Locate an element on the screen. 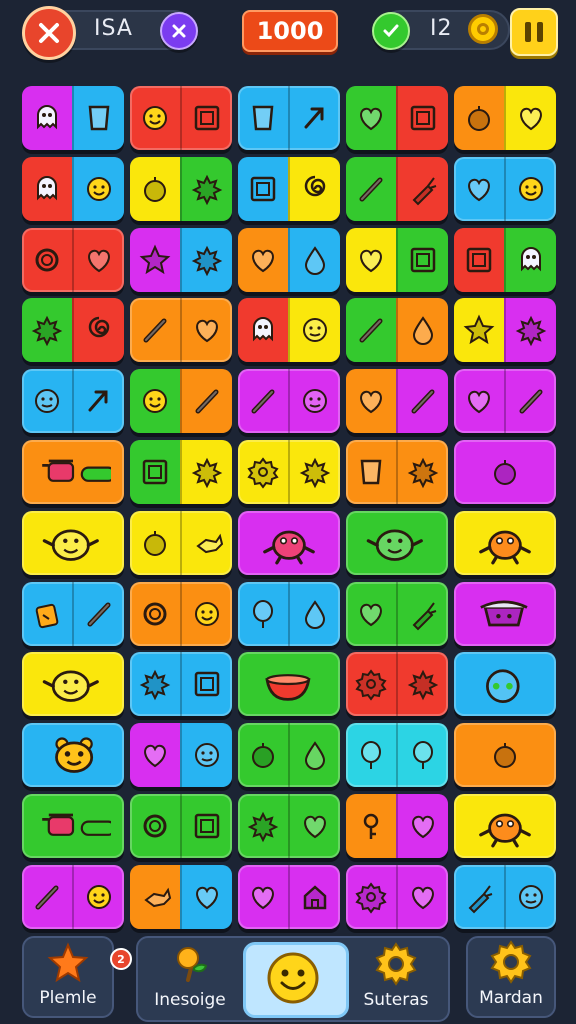  hat-icon is located at coordinates (504, 613).